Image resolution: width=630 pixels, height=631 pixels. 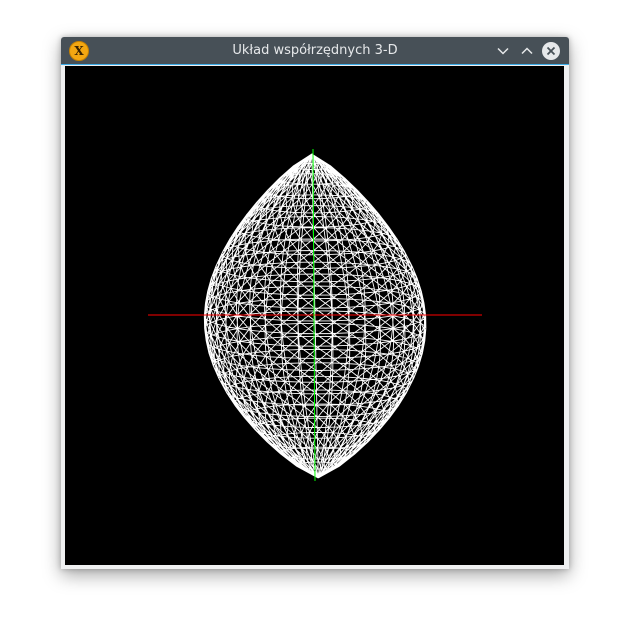 I want to click on minimize-button, so click(x=503, y=51).